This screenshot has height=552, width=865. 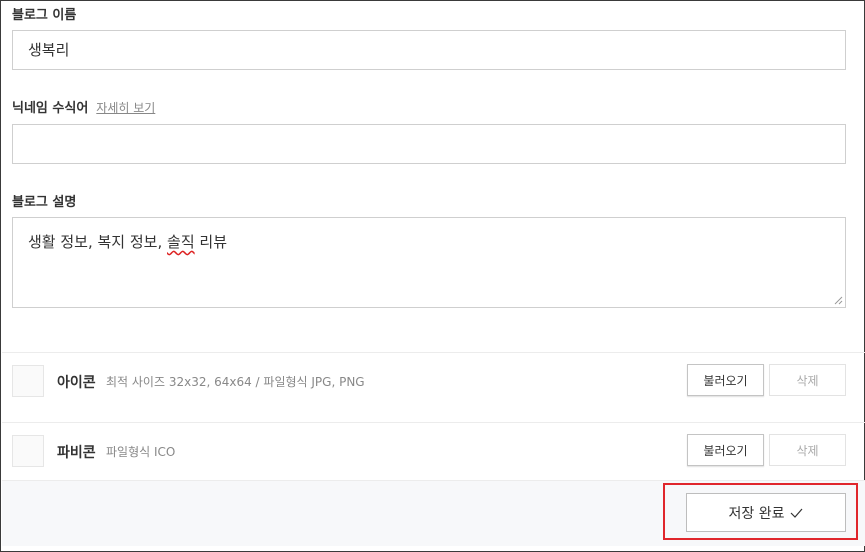 I want to click on blog-description-label: 블로그 설명, so click(x=44, y=202).